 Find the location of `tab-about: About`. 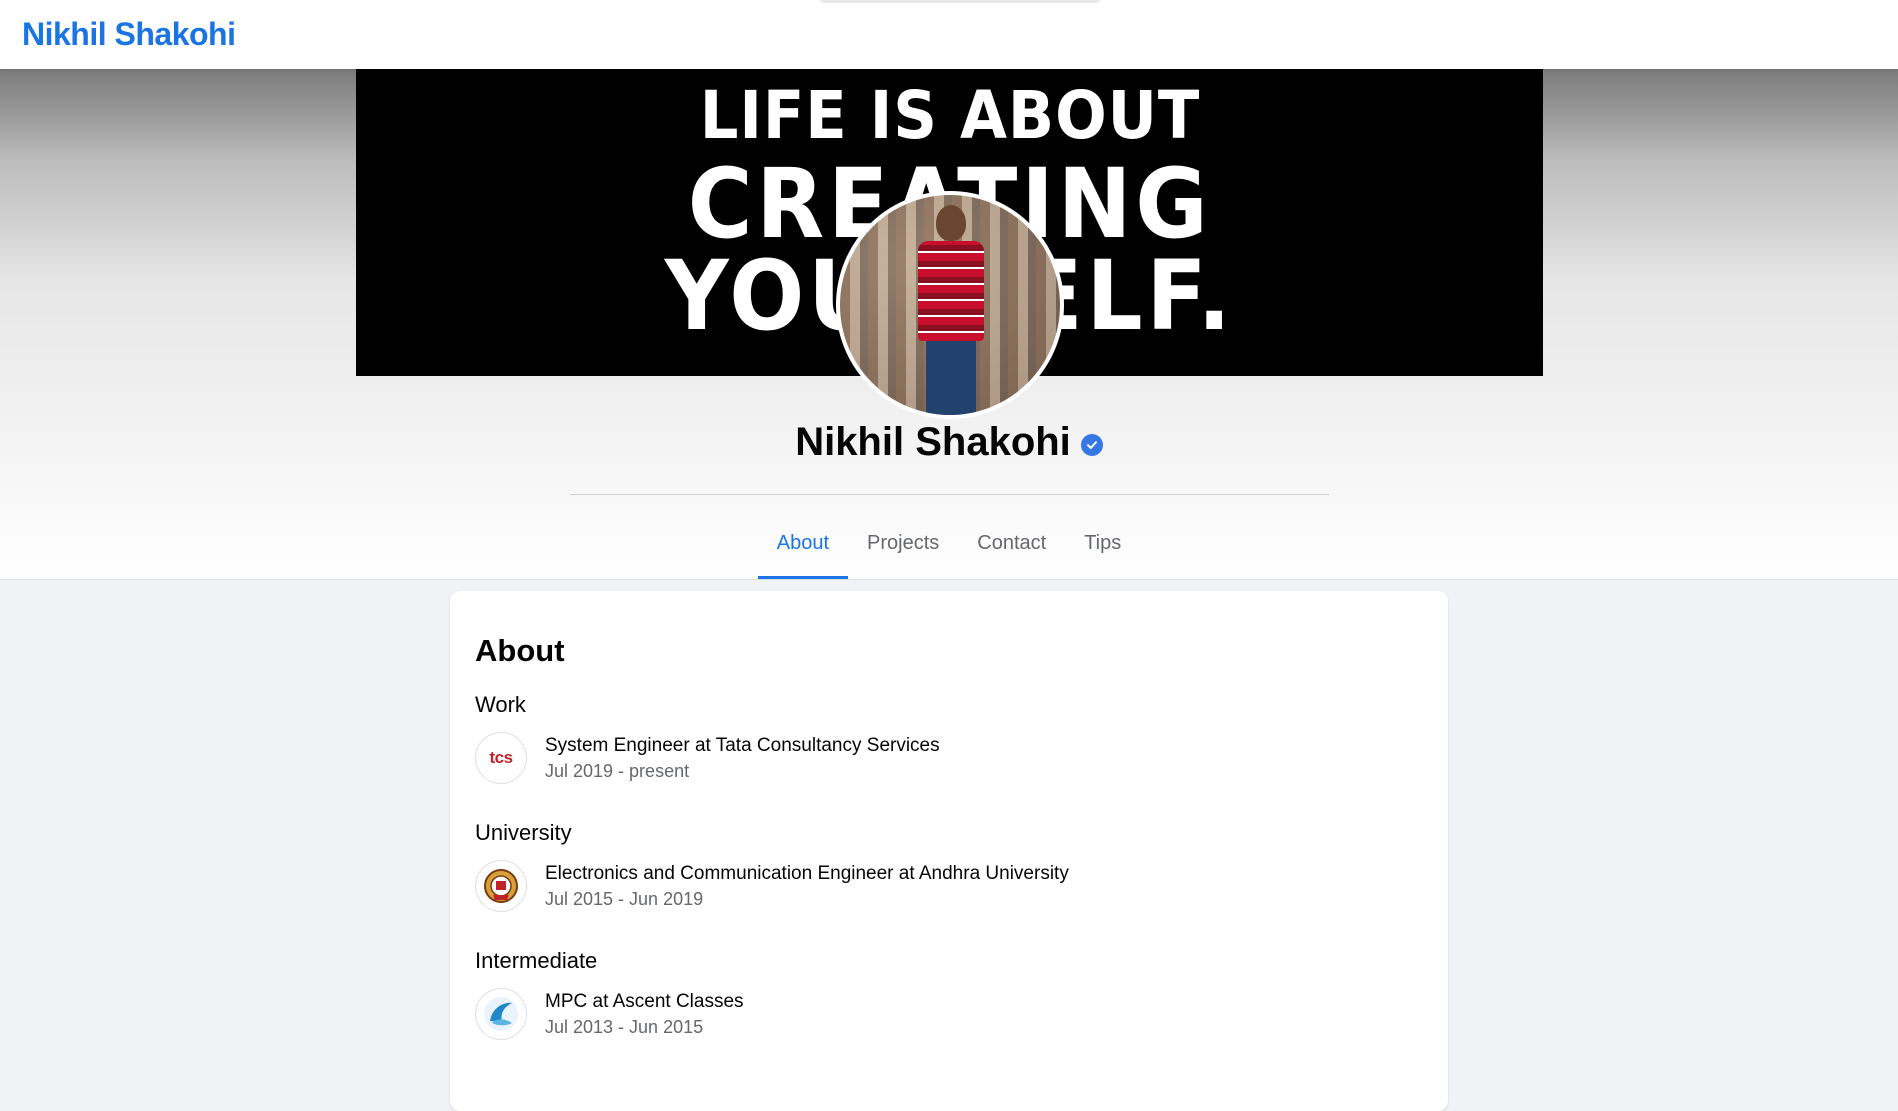

tab-about: About is located at coordinates (803, 543).